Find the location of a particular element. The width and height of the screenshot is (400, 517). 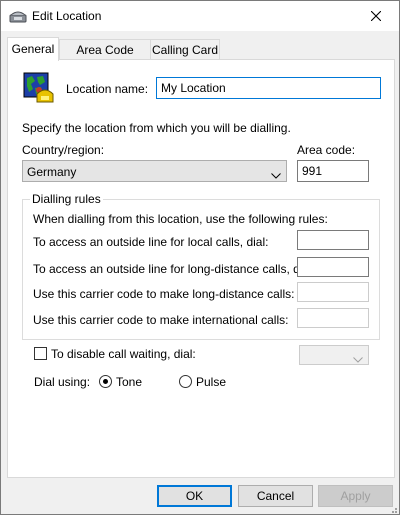

window-title: Edit Location is located at coordinates (67, 16).